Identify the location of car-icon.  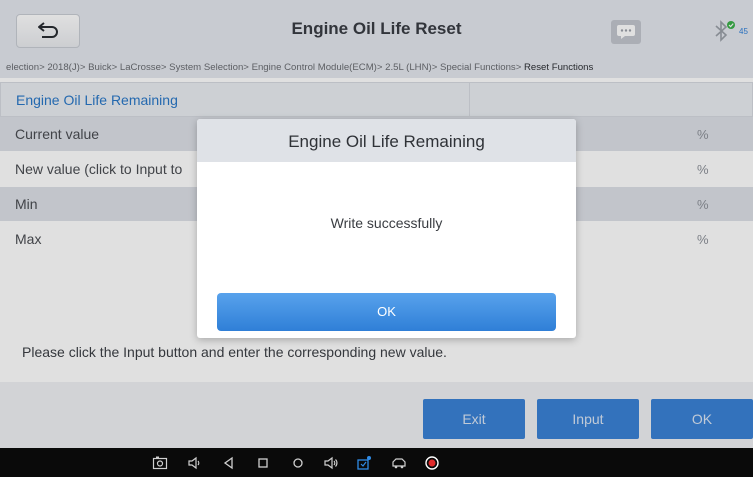
(399, 463).